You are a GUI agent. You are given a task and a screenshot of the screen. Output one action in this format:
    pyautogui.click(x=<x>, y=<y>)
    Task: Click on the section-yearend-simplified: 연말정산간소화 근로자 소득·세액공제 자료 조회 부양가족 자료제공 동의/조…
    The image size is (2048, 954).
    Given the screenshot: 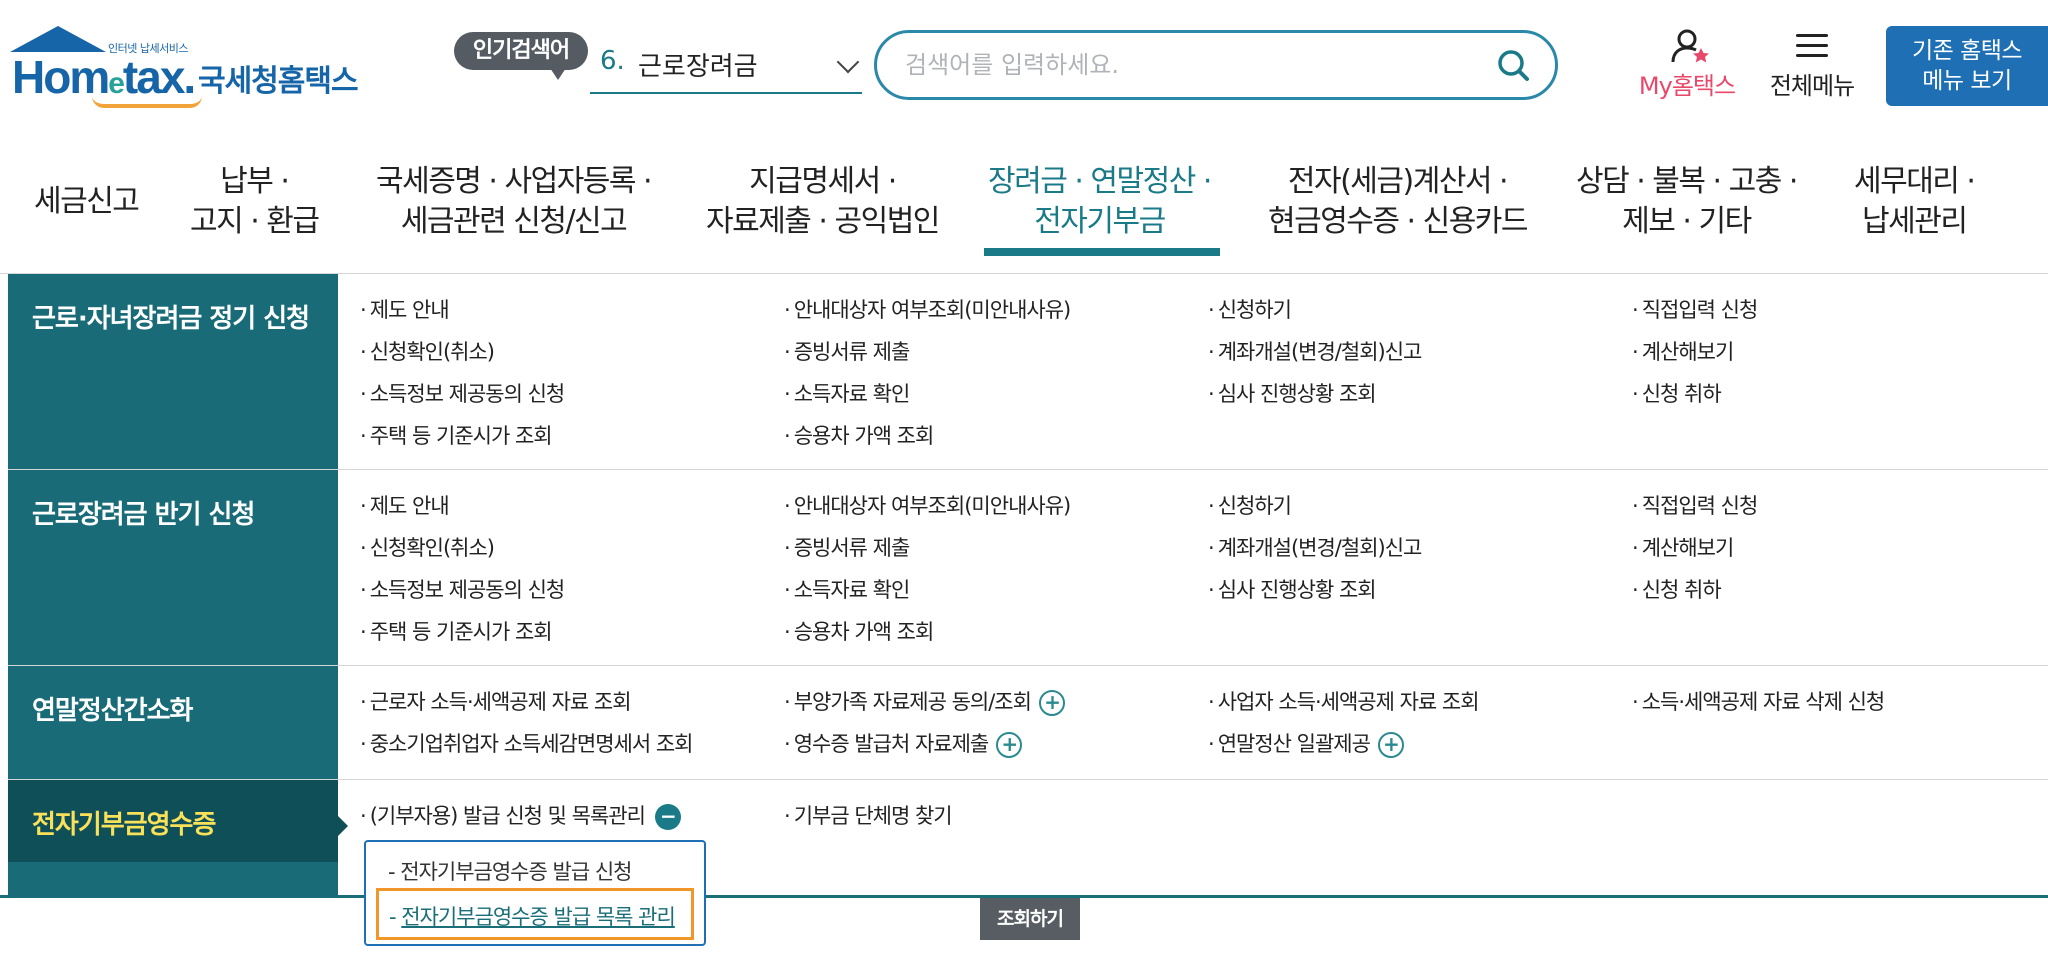 What is the action you would take?
    pyautogui.click(x=1028, y=723)
    